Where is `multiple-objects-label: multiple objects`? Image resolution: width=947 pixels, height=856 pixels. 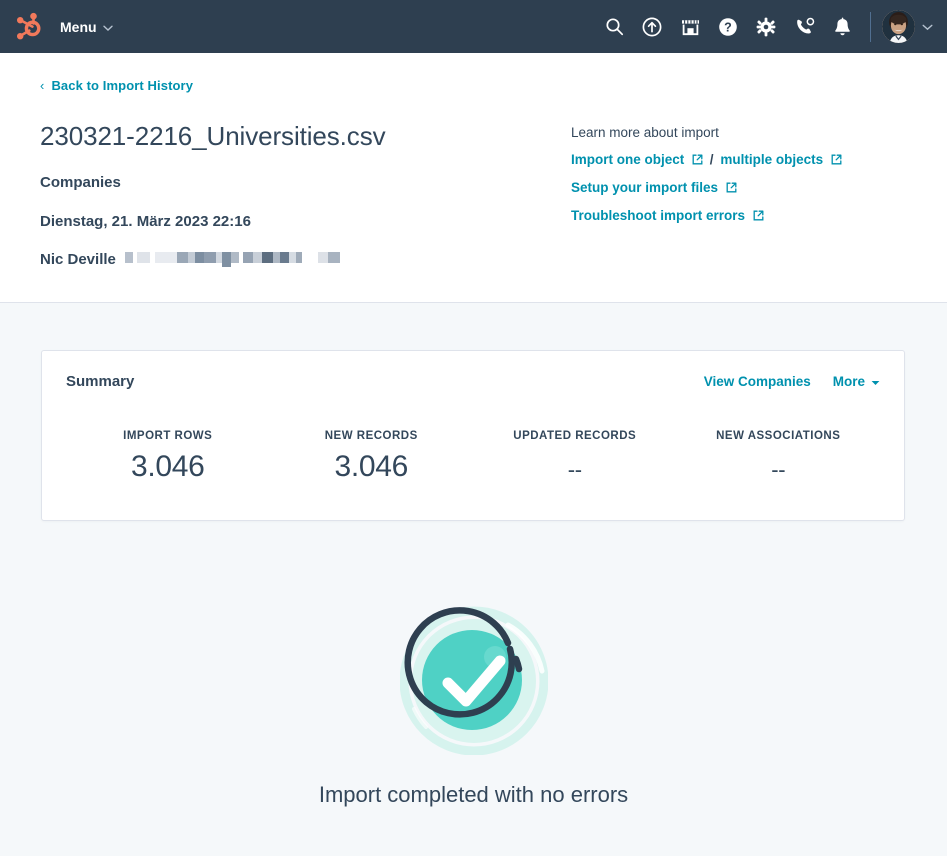 multiple-objects-label: multiple objects is located at coordinates (772, 159).